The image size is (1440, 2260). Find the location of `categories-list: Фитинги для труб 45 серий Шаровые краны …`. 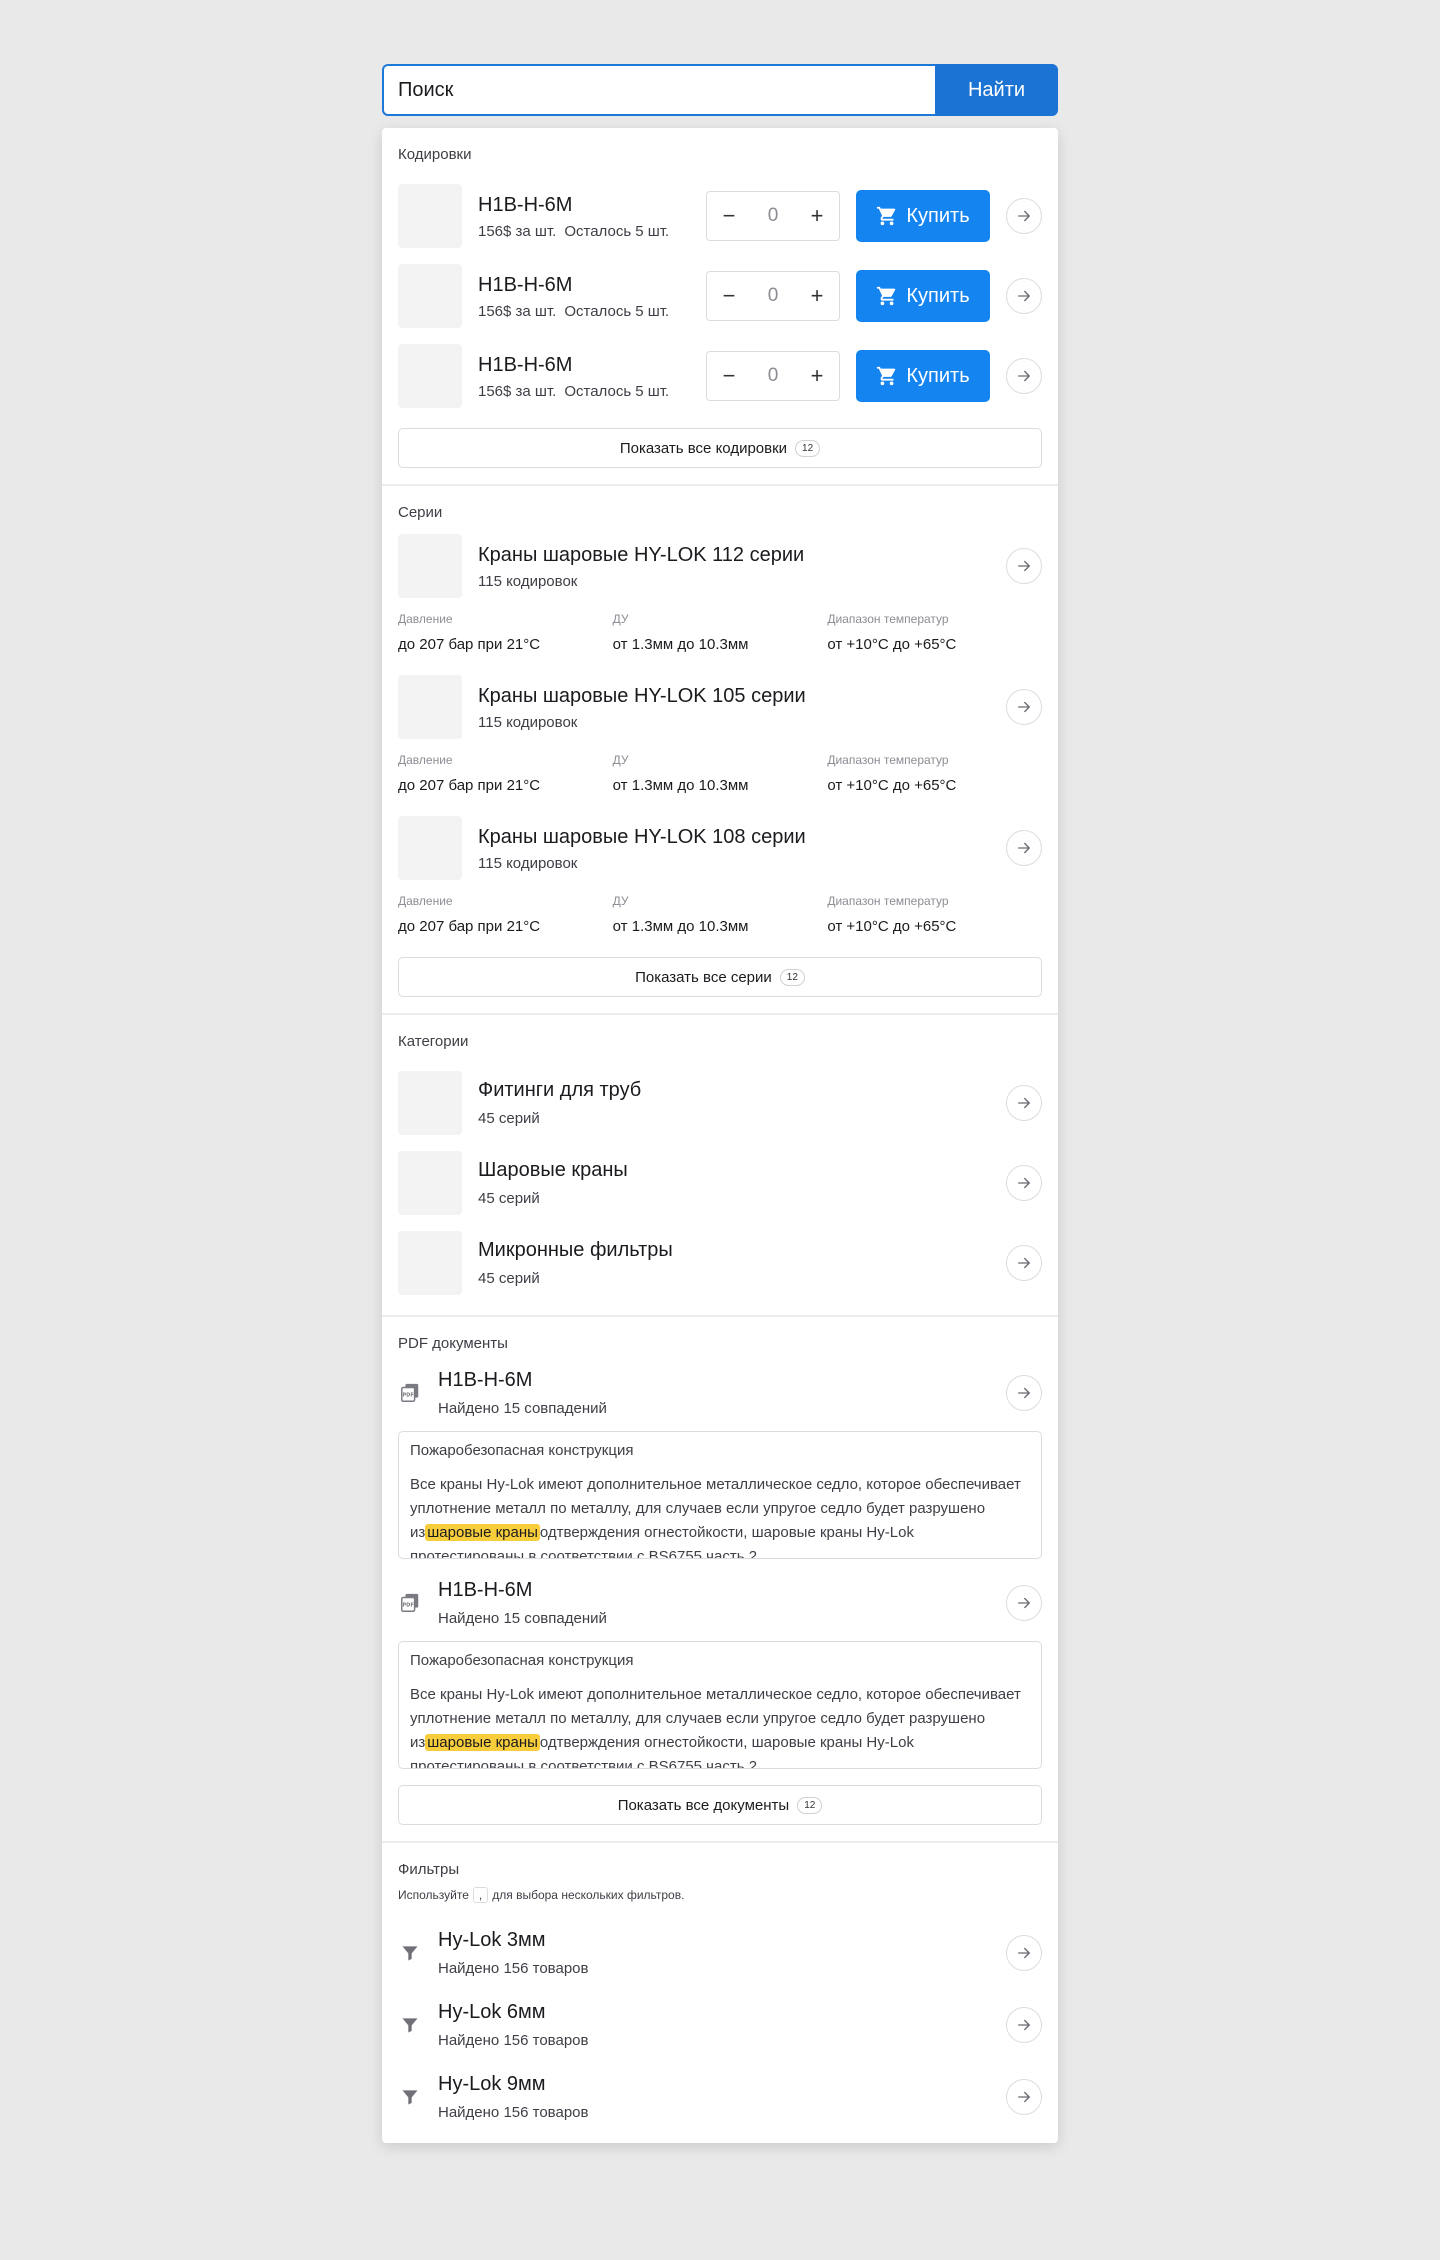

categories-list: Фитинги для труб 45 серий Шаровые краны … is located at coordinates (720, 1183).